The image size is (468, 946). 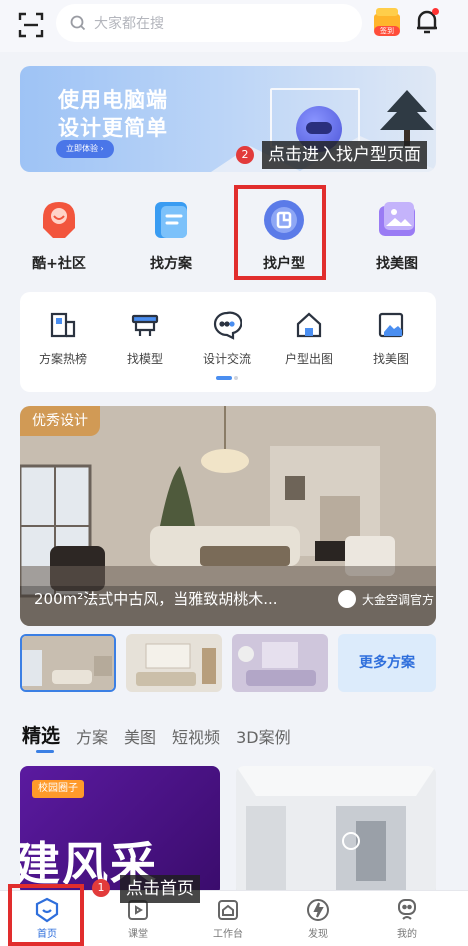 What do you see at coordinates (92, 736) in the screenshot?
I see `tab-plans: 方案` at bounding box center [92, 736].